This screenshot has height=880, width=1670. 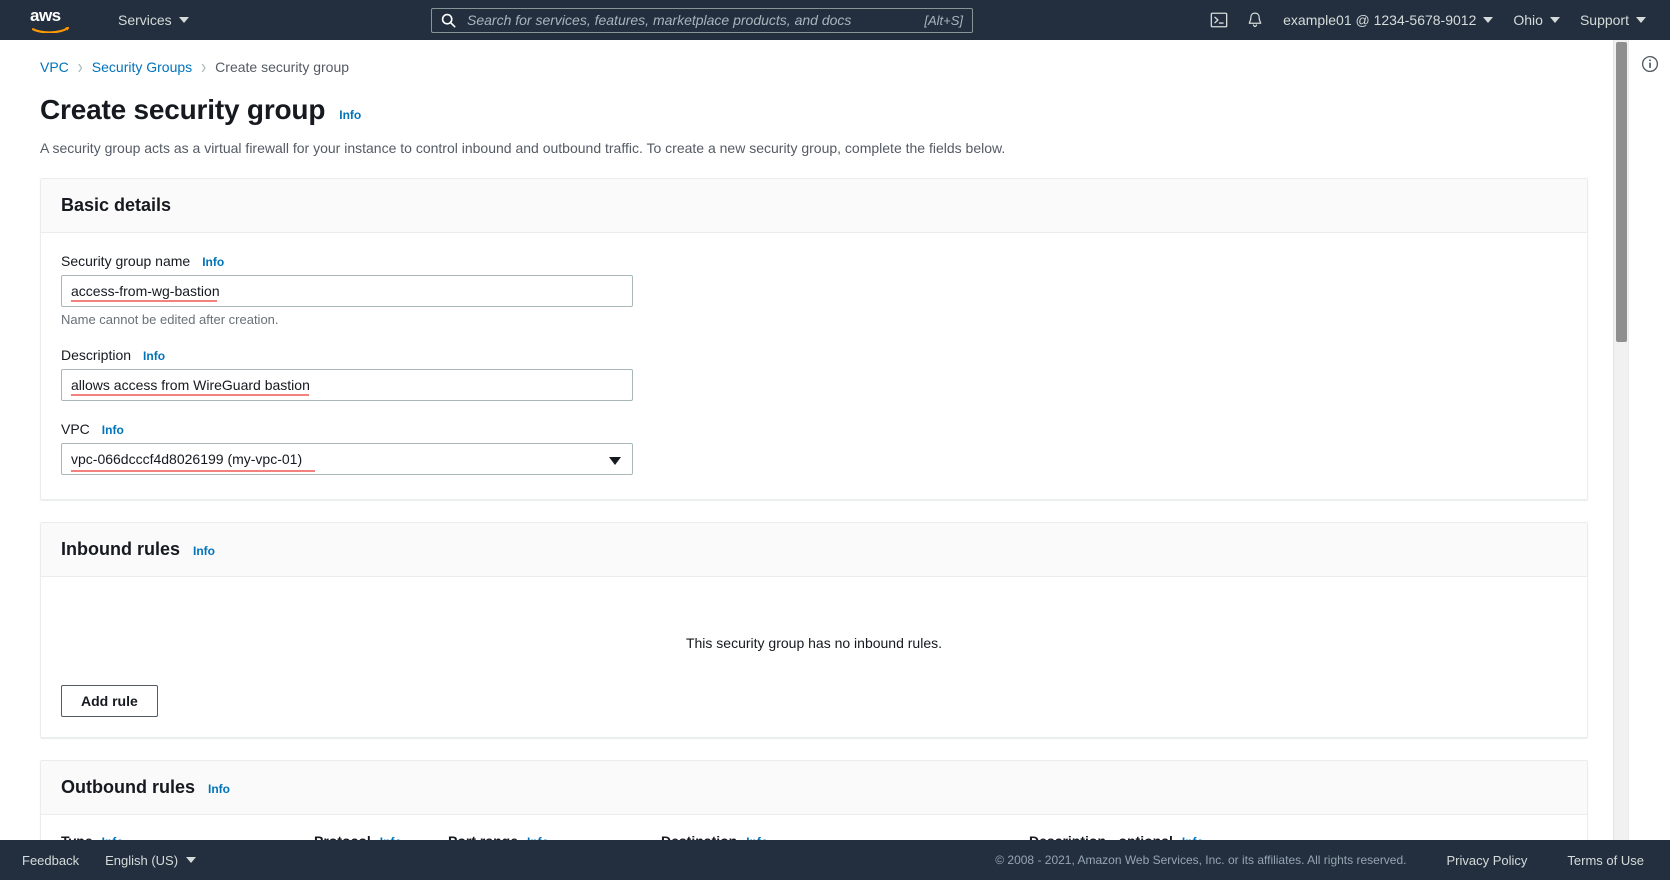 What do you see at coordinates (1620, 460) in the screenshot?
I see `page-scrollbar` at bounding box center [1620, 460].